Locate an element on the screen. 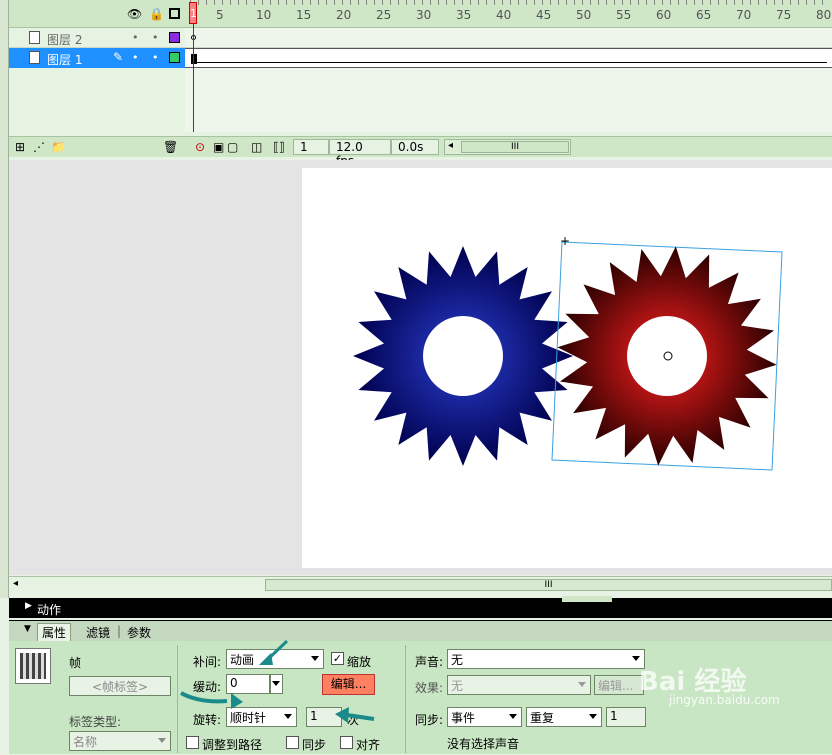 Image resolution: width=832 pixels, height=755 pixels. timeline-header: 👁 🔒 5 10 15 20 25 30 35 40 45 50 55 60 65 70 75 80 is located at coordinates (420, 14).